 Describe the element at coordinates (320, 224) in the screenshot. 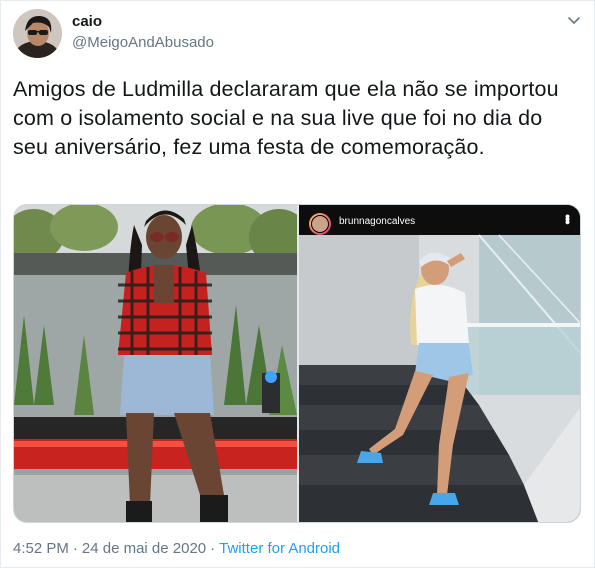

I see `instagram-avatar` at that location.